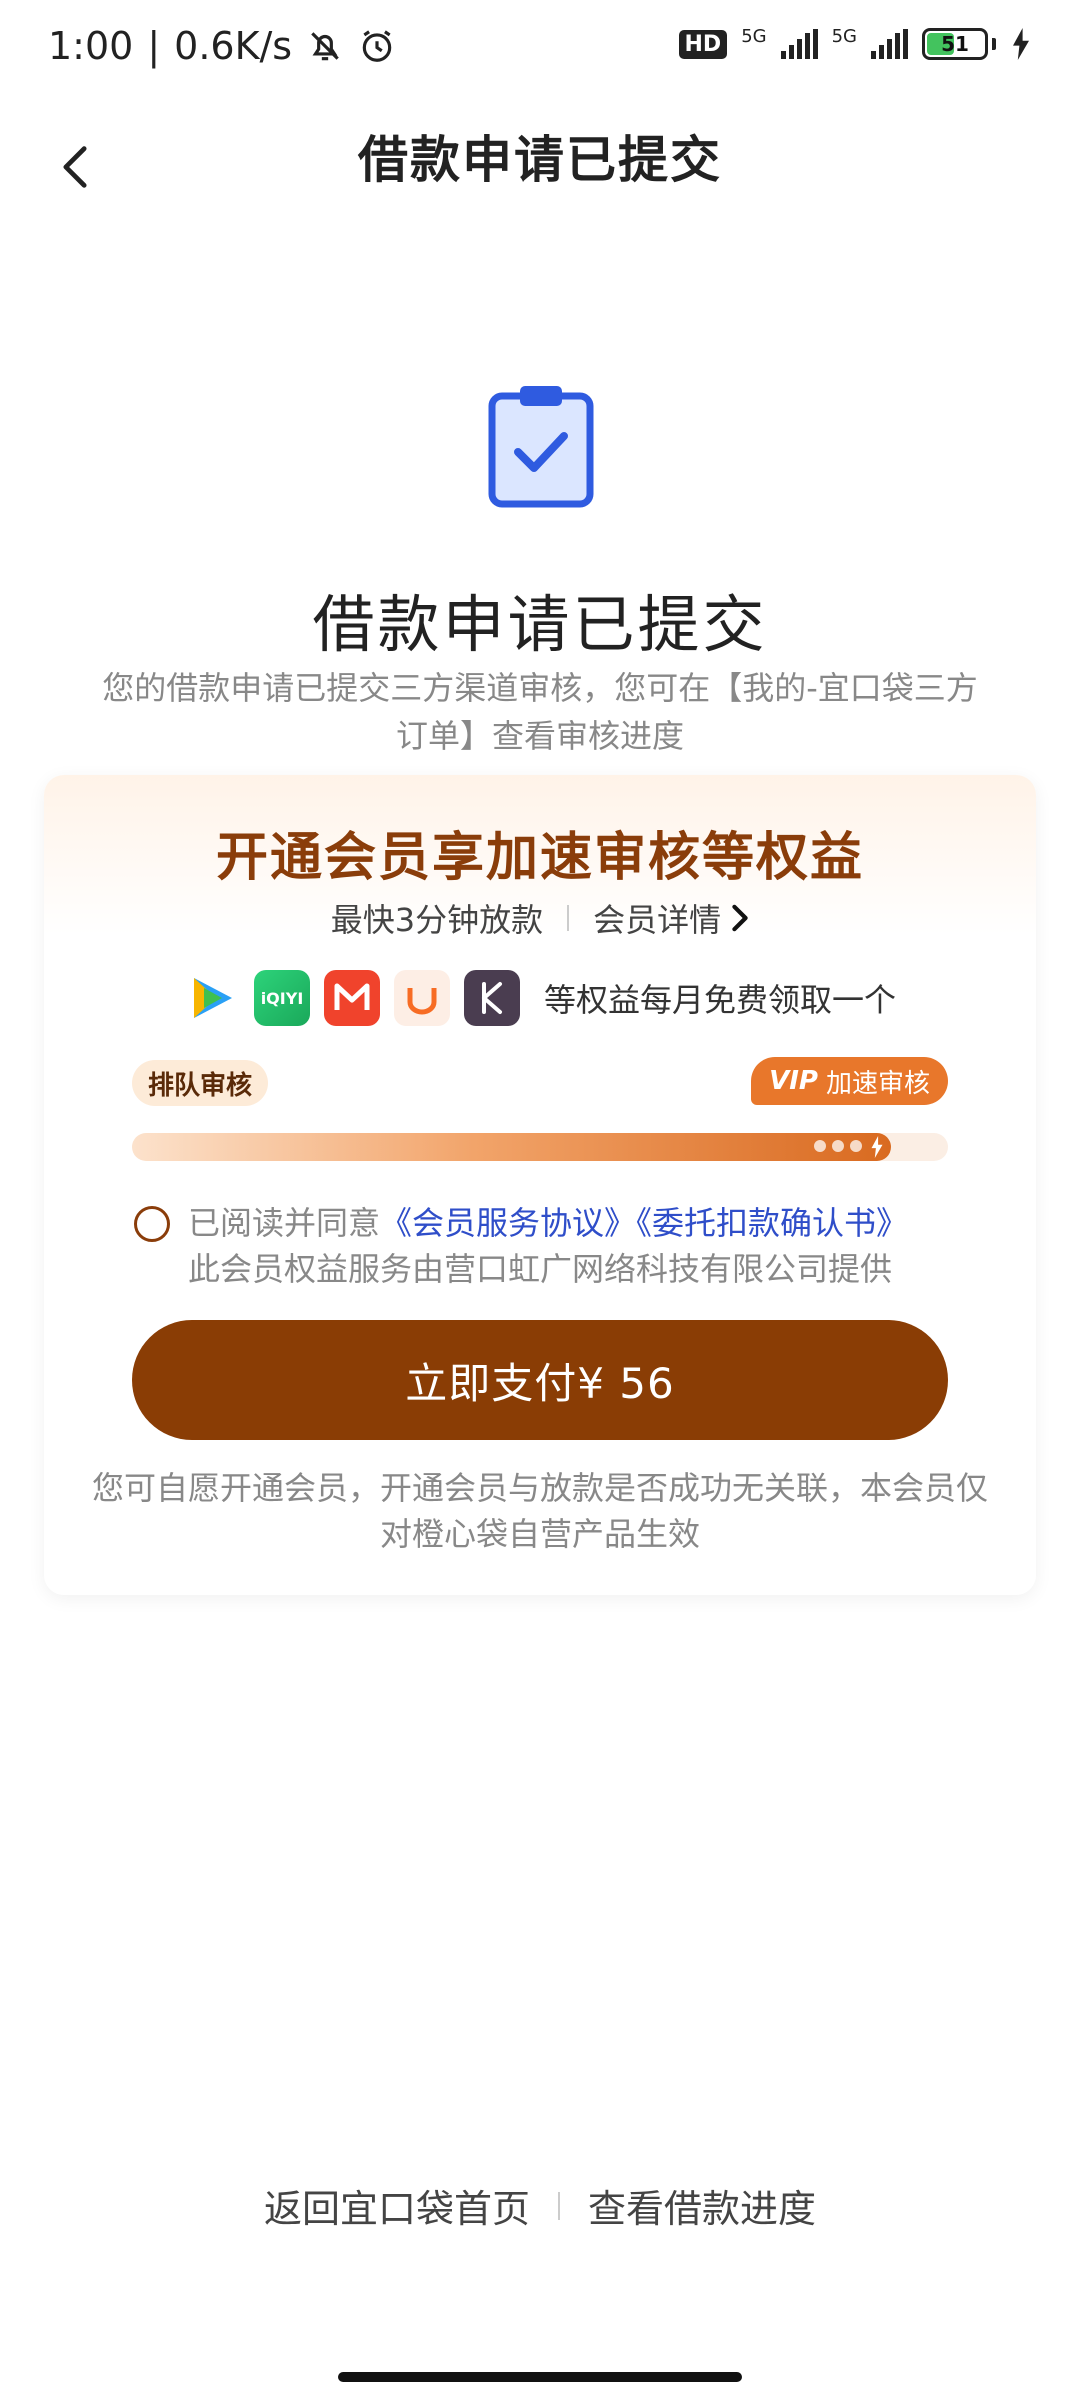 The height and width of the screenshot is (2400, 1080). What do you see at coordinates (657, 920) in the screenshot?
I see `member-detail-label: 会员详情` at bounding box center [657, 920].